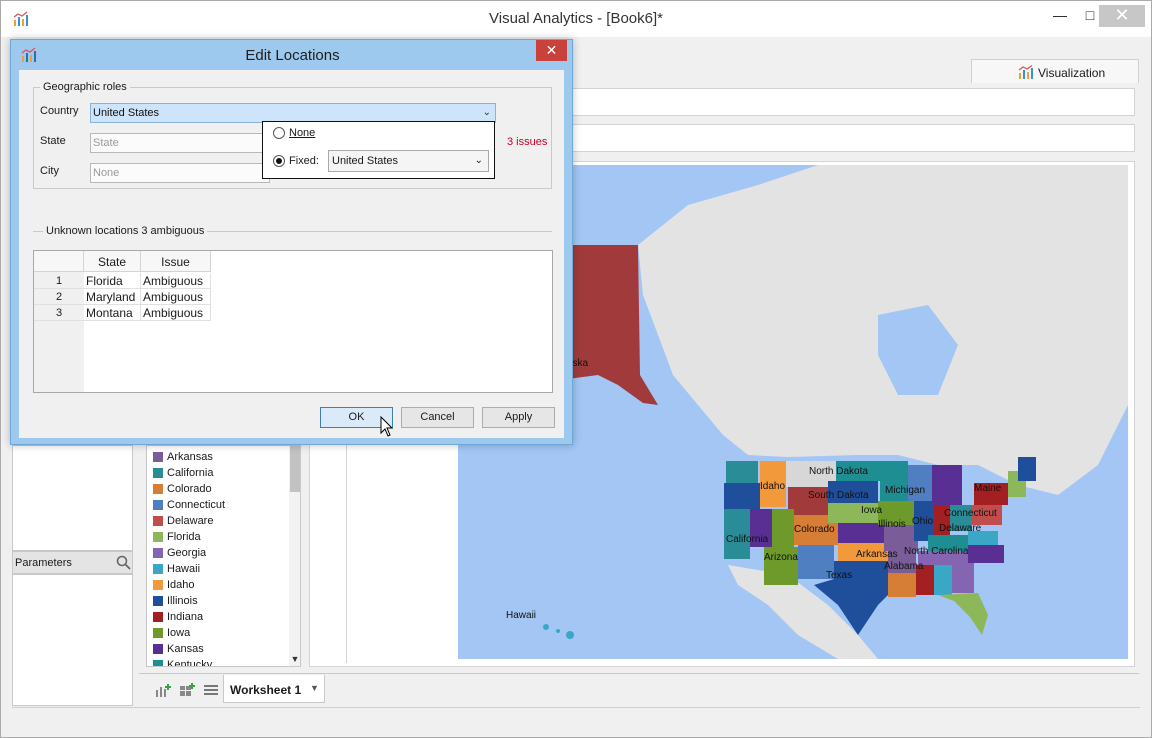 This screenshot has width=1152, height=738. What do you see at coordinates (292, 55) in the screenshot?
I see `dialog-title: Edit Locations` at bounding box center [292, 55].